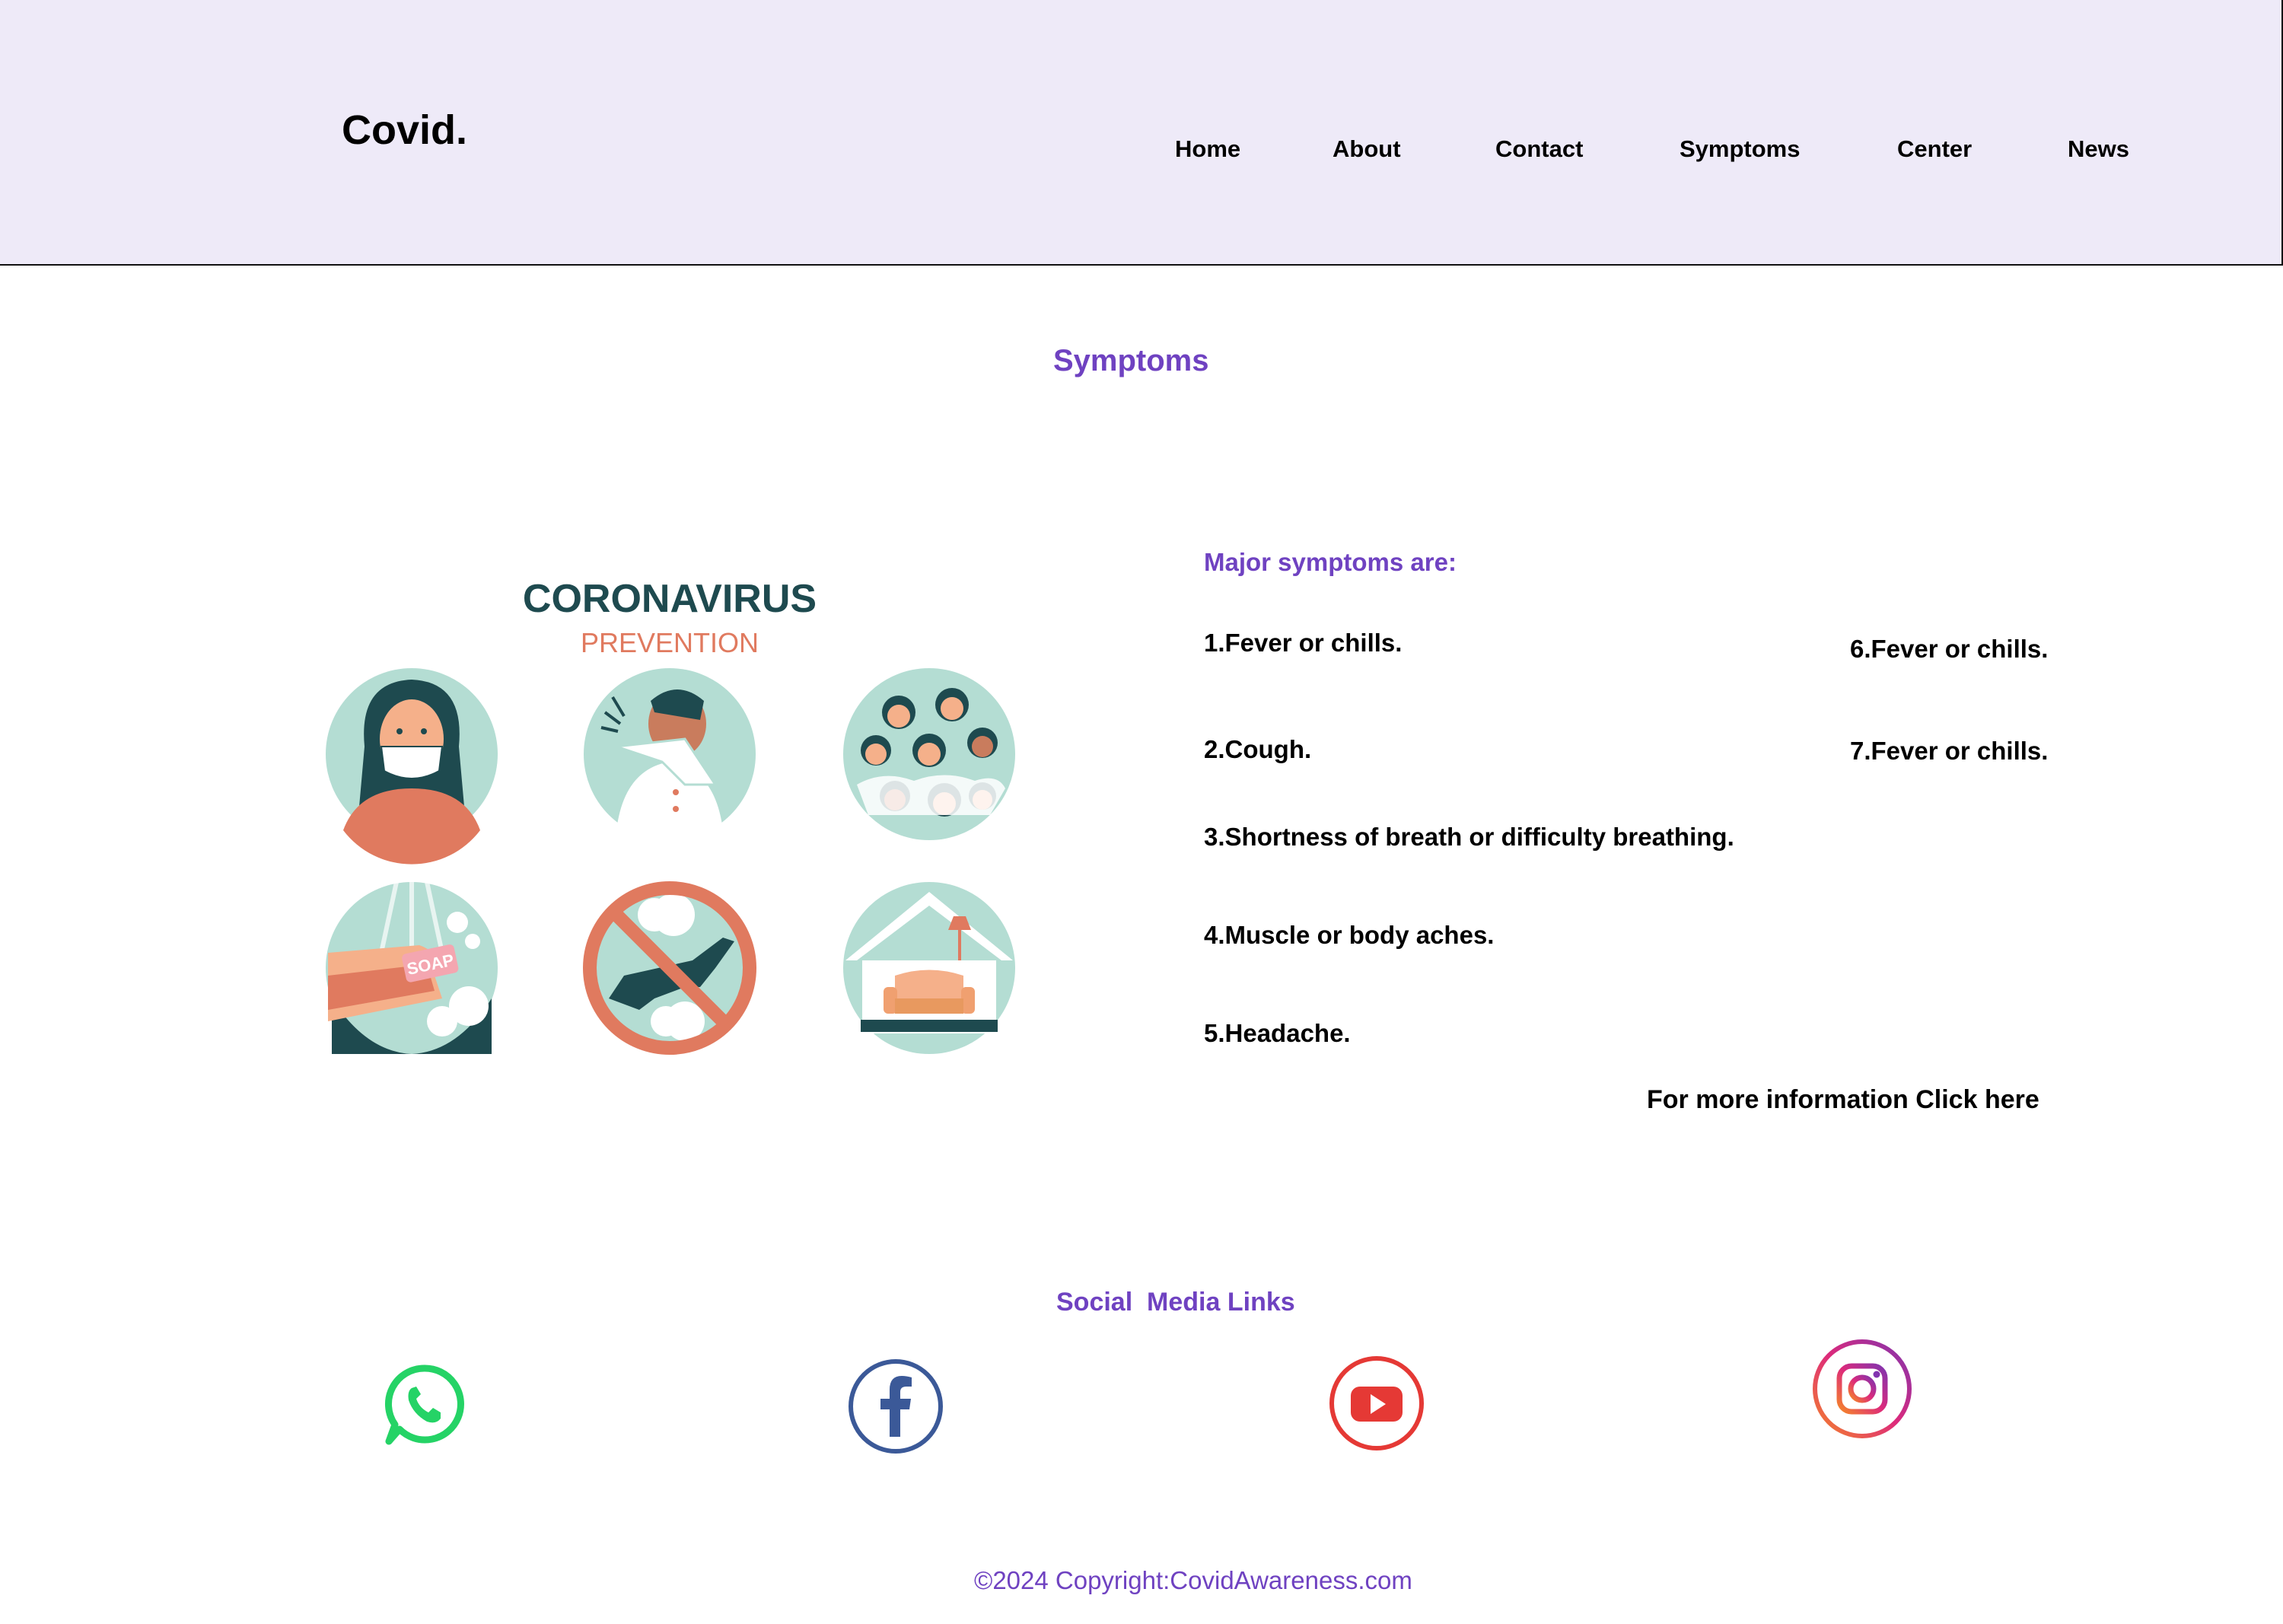 Image resolution: width=2283 pixels, height=1624 pixels. I want to click on nav-news: News, so click(2098, 149).